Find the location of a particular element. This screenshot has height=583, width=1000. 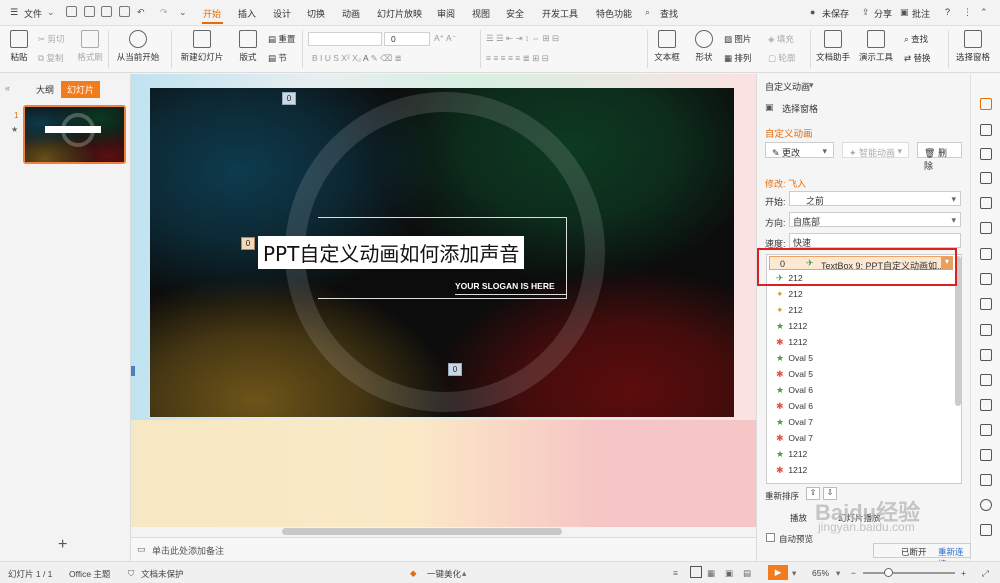

comment-button: 批注 is located at coordinates (921, 13).